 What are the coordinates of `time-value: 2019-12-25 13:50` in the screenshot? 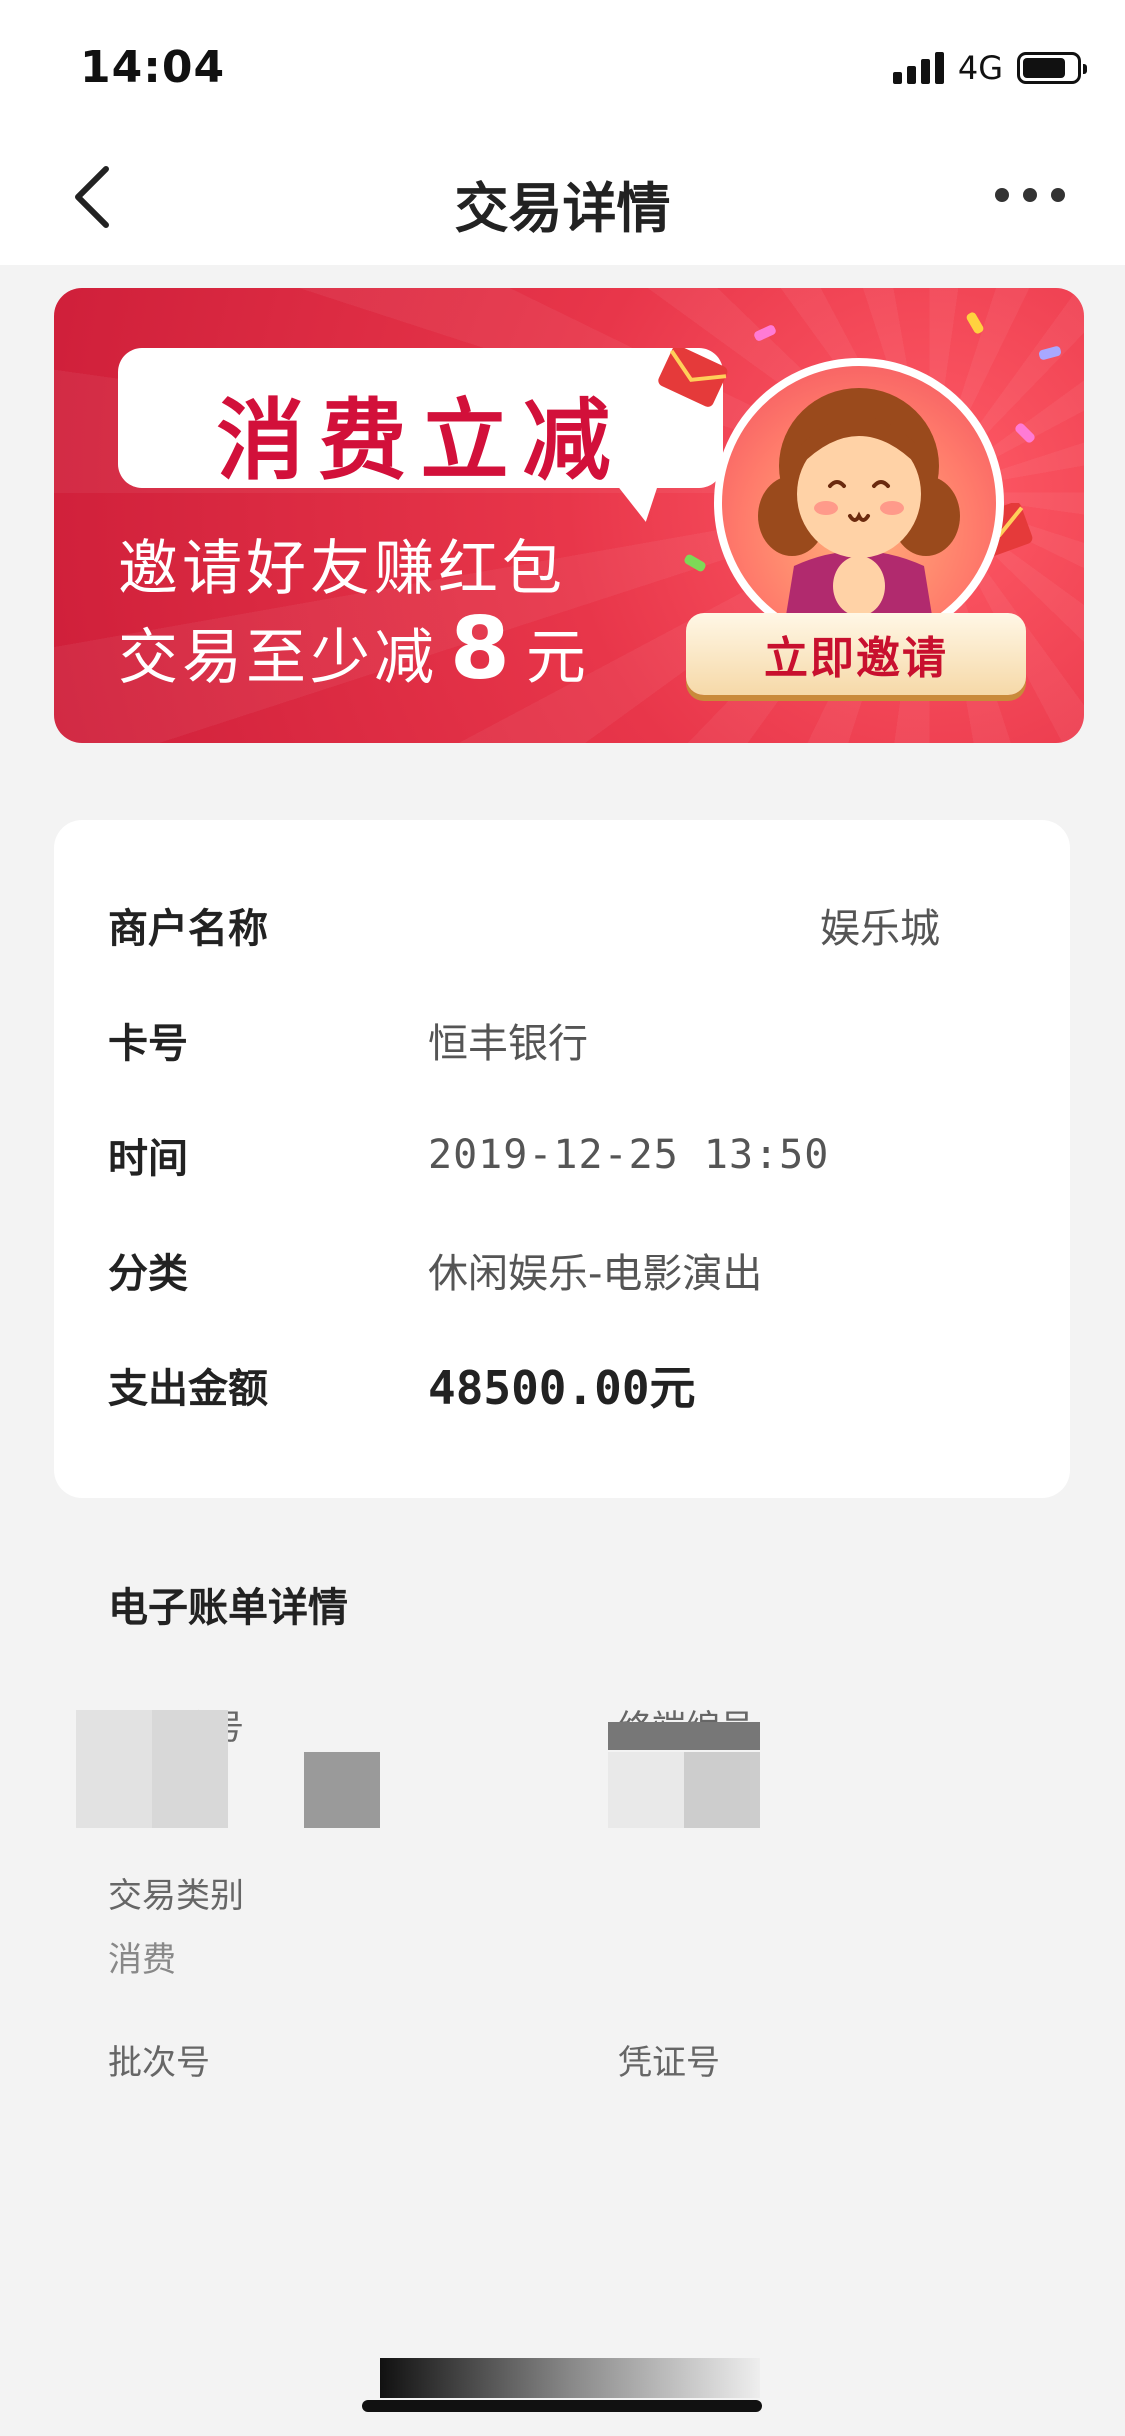 It's located at (629, 1155).